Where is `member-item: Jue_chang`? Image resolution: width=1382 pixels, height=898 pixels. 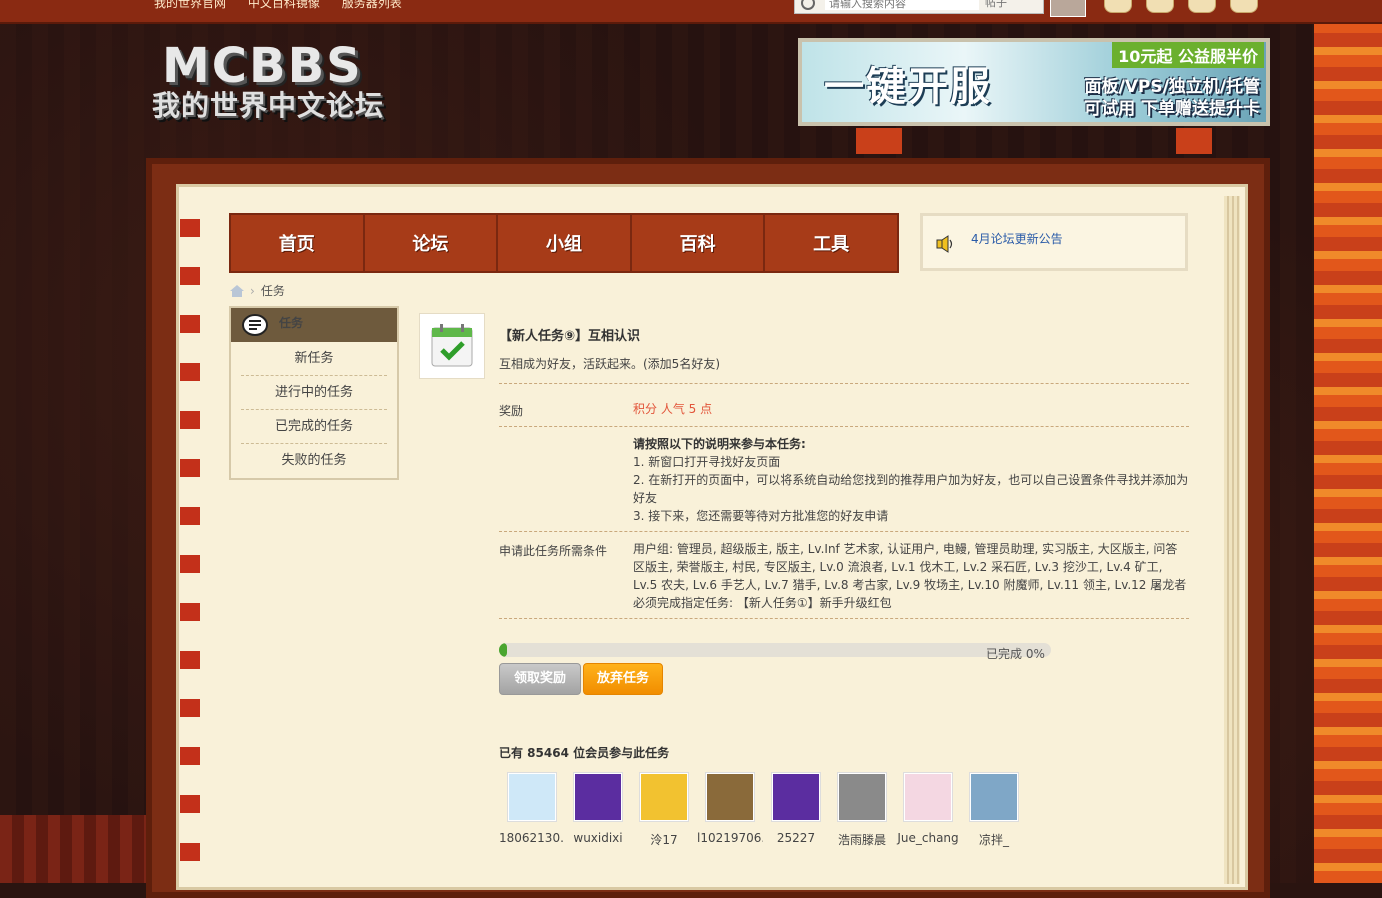 member-item: Jue_chang is located at coordinates (928, 810).